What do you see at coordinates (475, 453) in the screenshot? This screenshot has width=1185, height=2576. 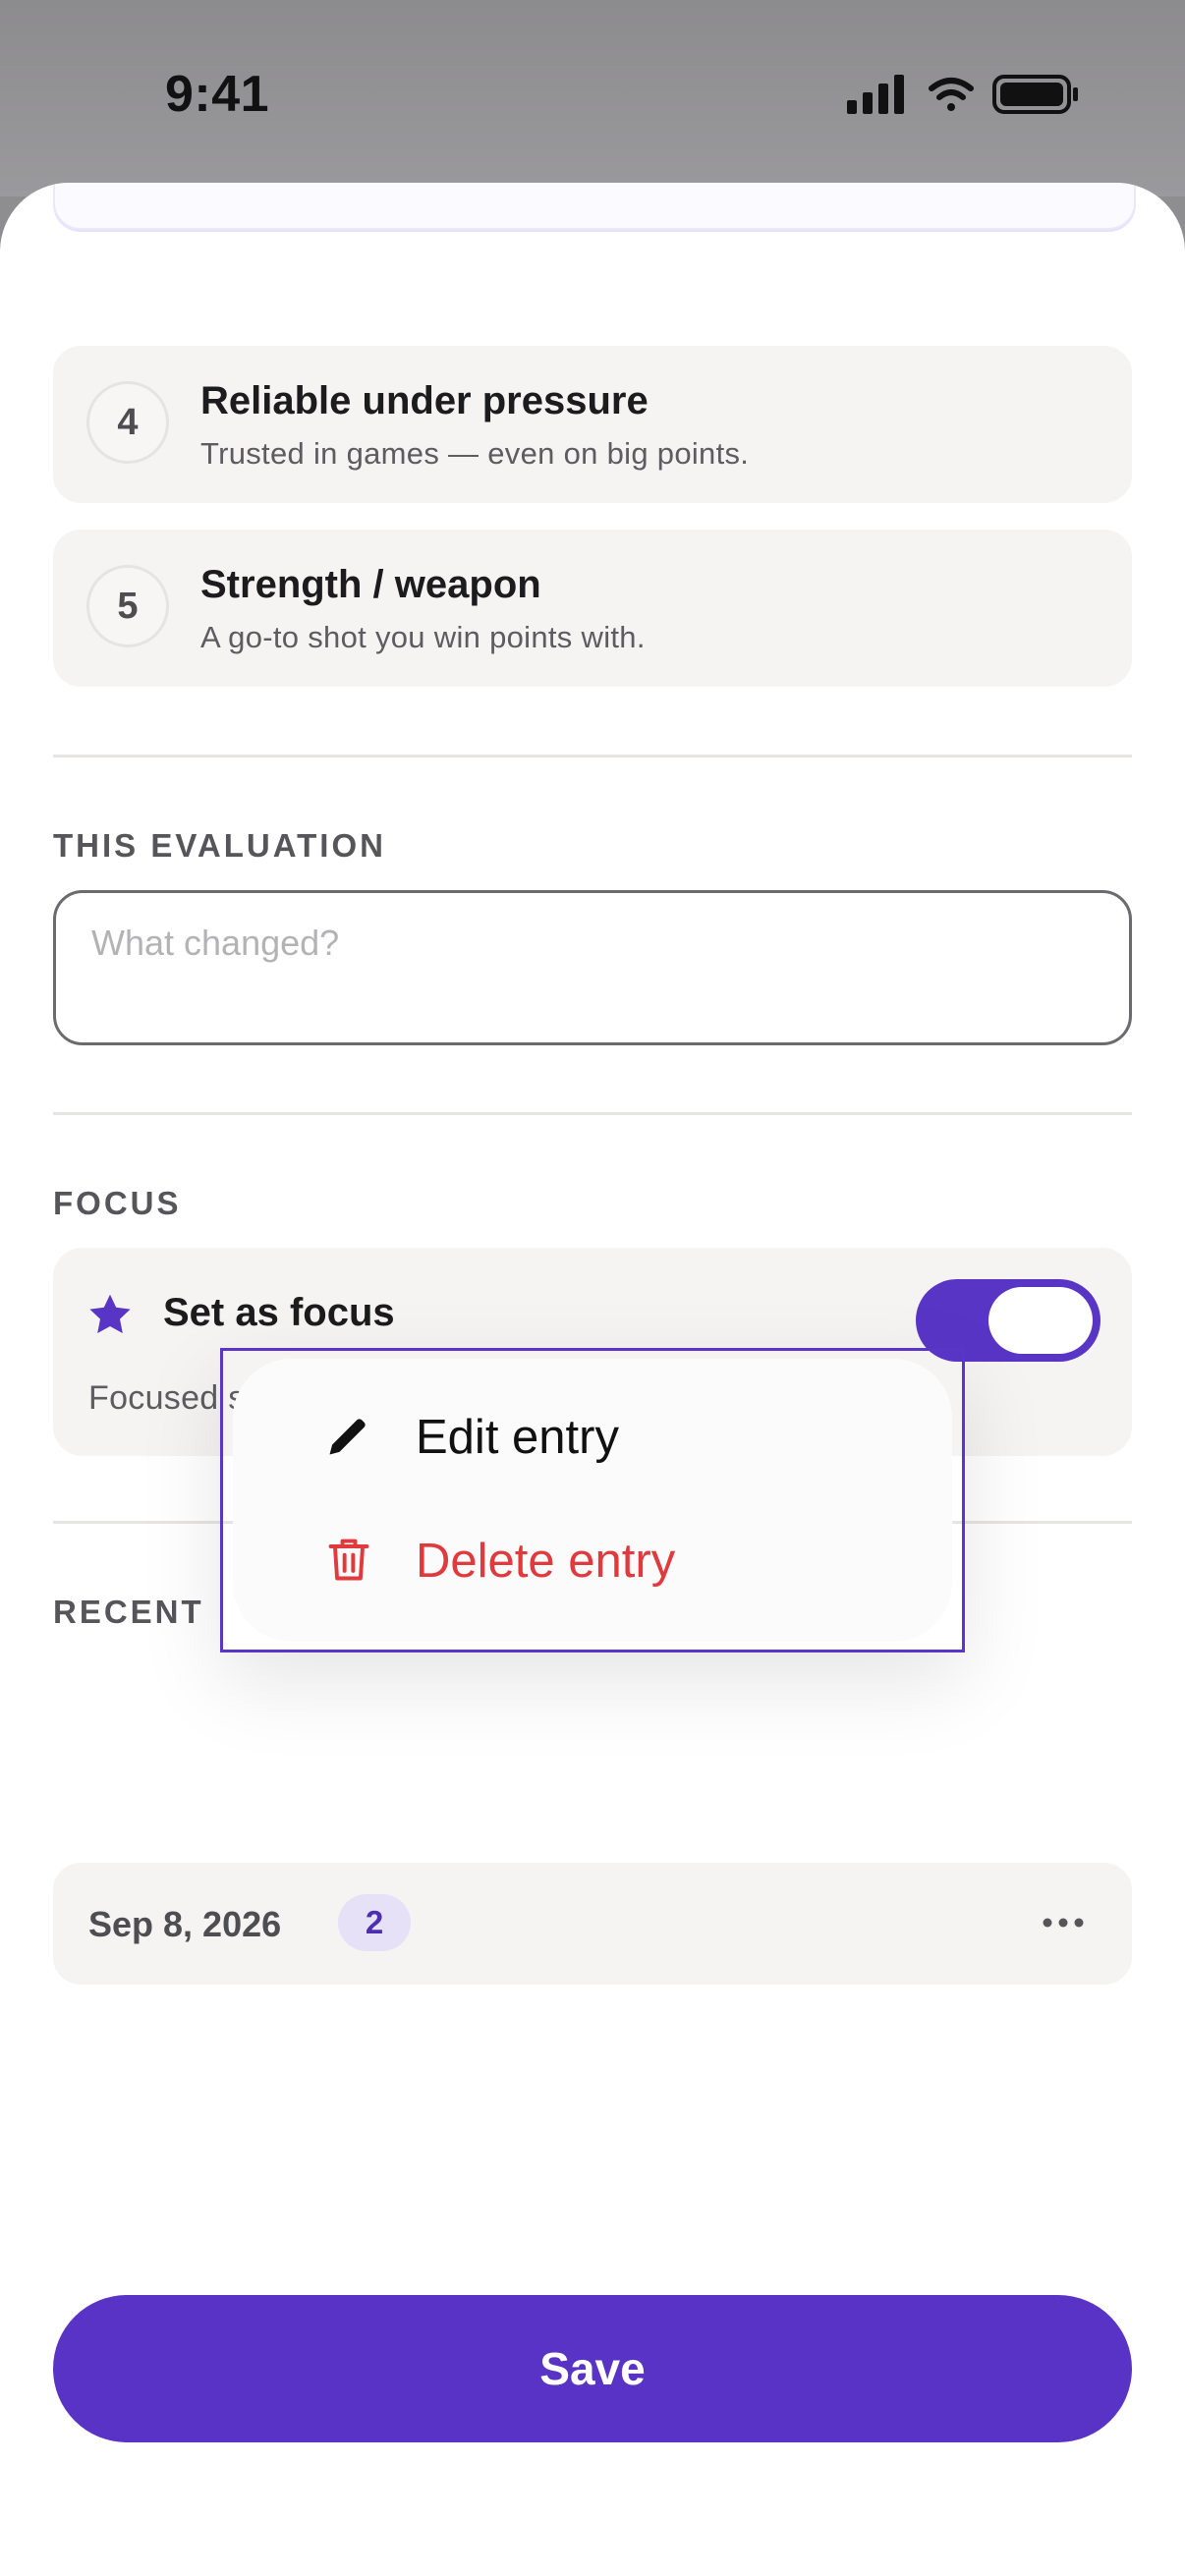 I see `level-description: Trusted in games — even on big points.` at bounding box center [475, 453].